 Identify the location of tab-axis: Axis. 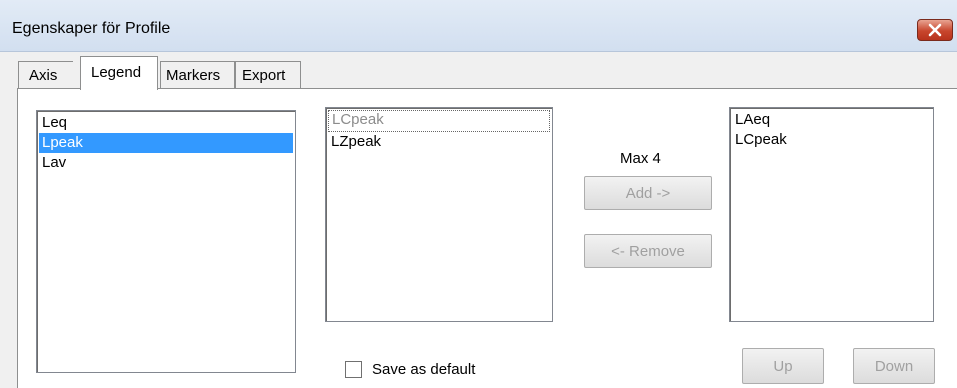
(45, 74).